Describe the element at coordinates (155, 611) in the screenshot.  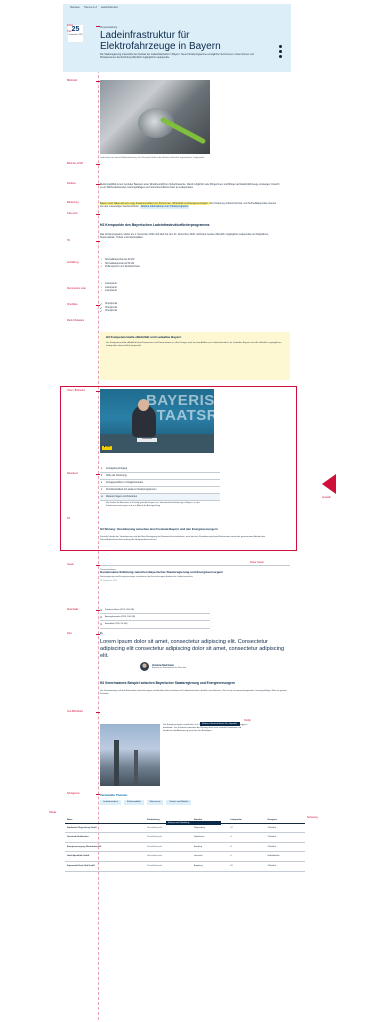
I see `download-link: Förderrichtlinie (PDF, 320 KB)` at that location.